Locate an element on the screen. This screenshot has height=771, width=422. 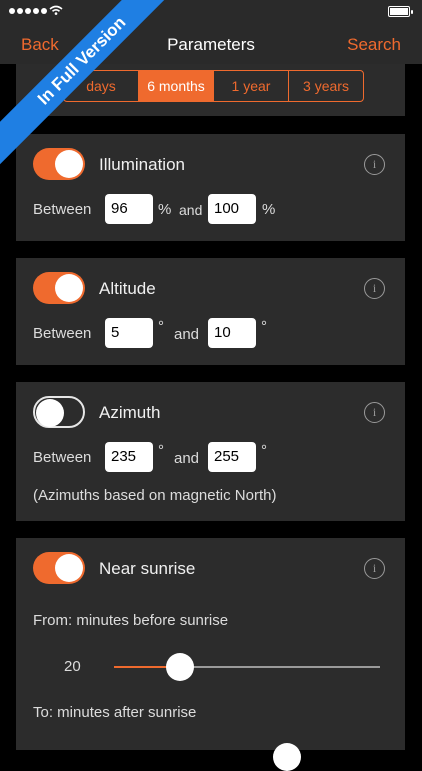
azimuth-max-field: 255 is located at coordinates (232, 457).